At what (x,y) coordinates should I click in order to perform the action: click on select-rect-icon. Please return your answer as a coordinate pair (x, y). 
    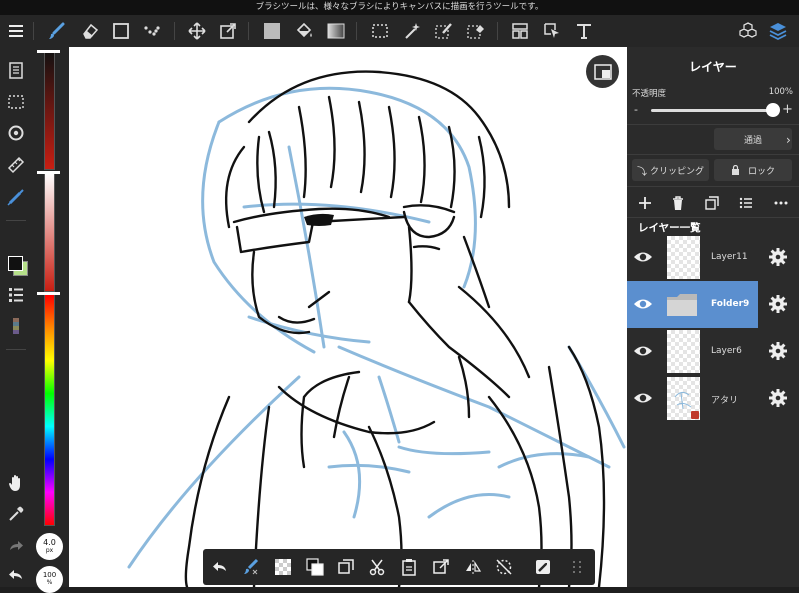
    Looking at the image, I should click on (380, 31).